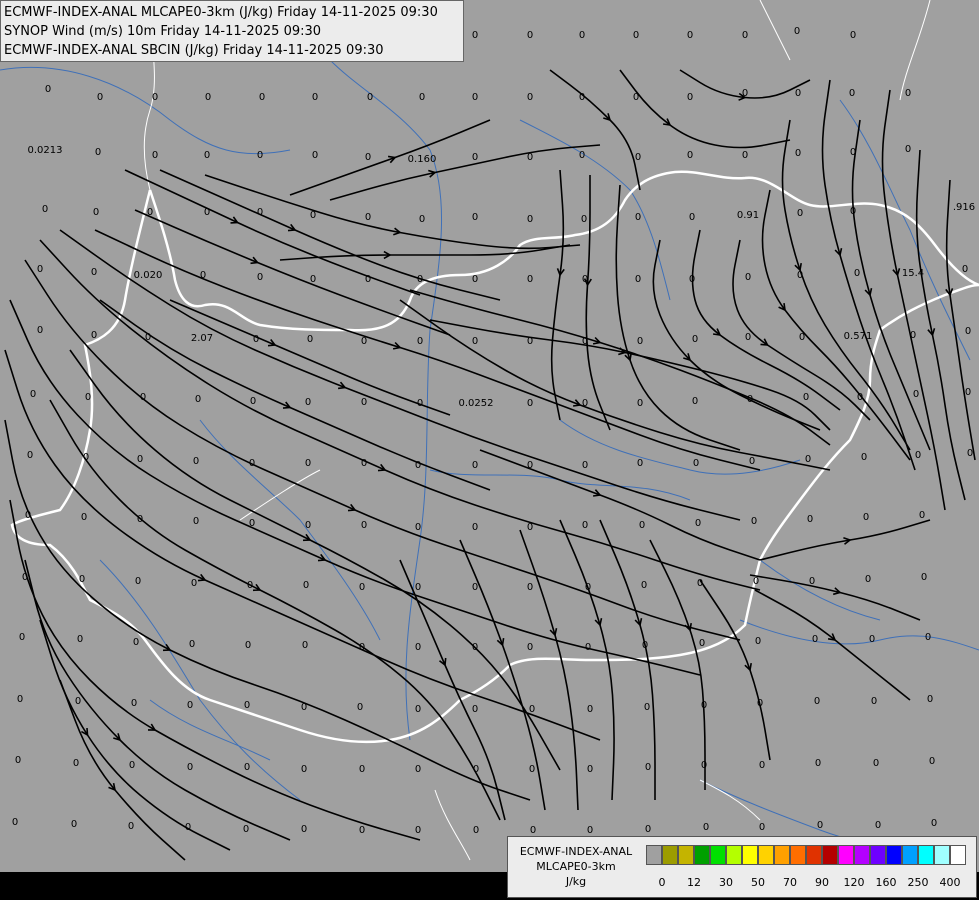 Image resolution: width=979 pixels, height=900 pixels. Describe the element at coordinates (576, 851) in the screenshot. I see `legend-name-line1: ECMWF-INDEX-ANAL` at that location.